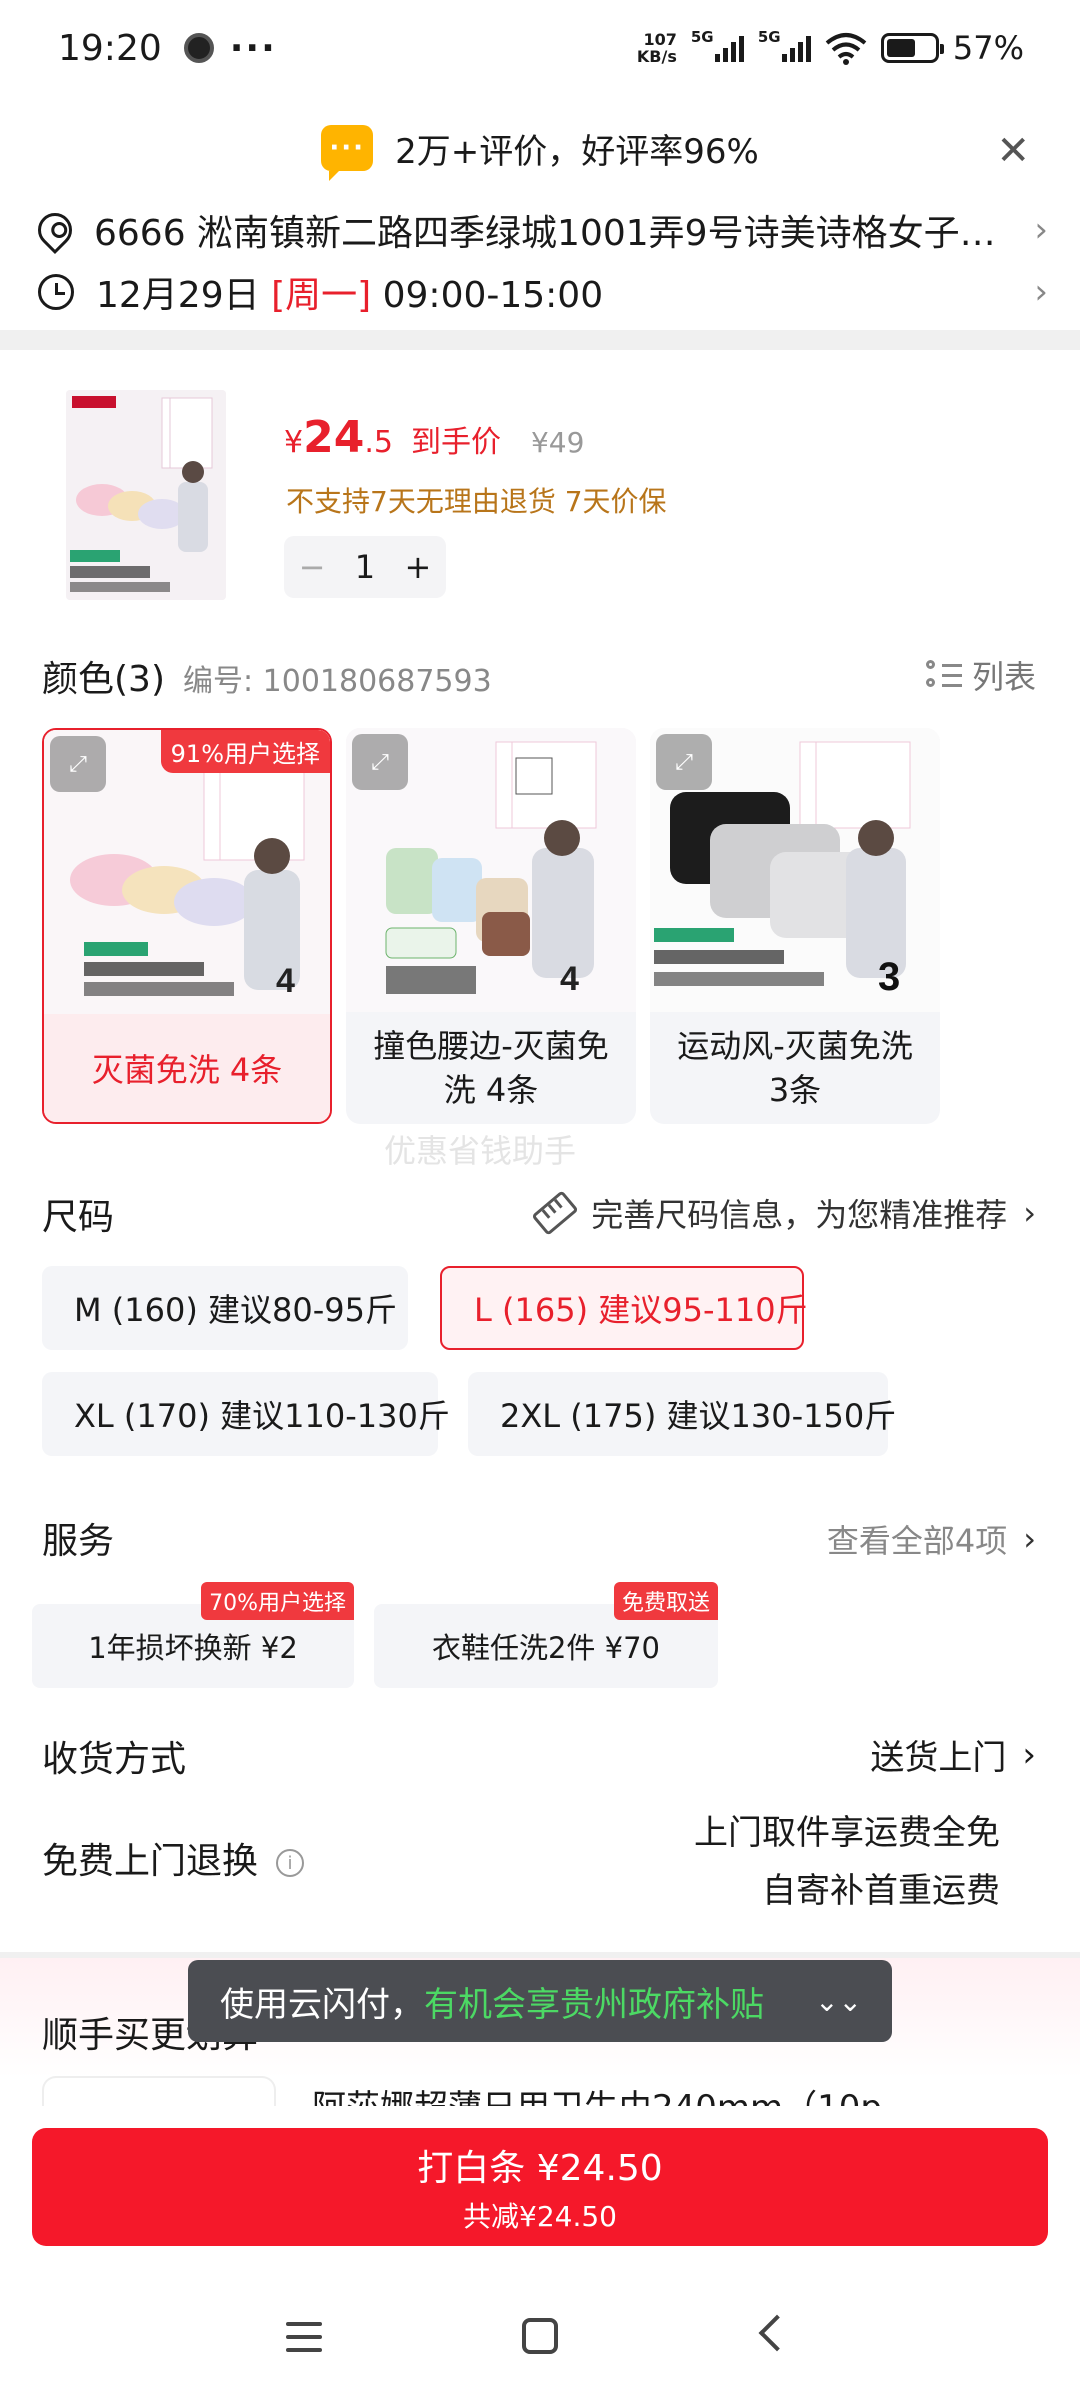 The width and height of the screenshot is (1080, 2400). I want to click on watermark: 优惠省钱助手, so click(480, 1151).